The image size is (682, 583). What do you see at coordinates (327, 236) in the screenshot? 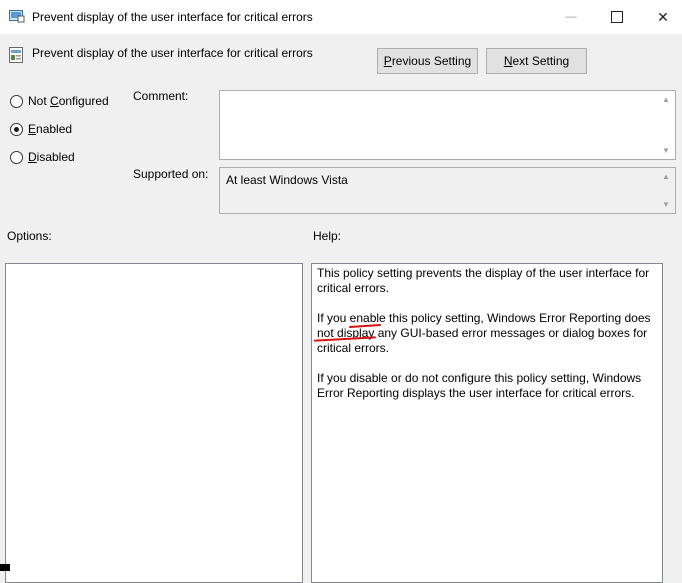
I see `help-label: Help:` at bounding box center [327, 236].